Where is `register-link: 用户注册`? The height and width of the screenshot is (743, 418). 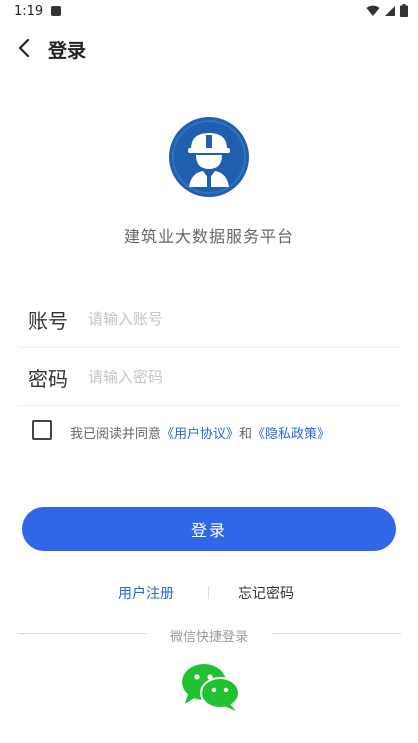 register-link: 用户注册 is located at coordinates (146, 593).